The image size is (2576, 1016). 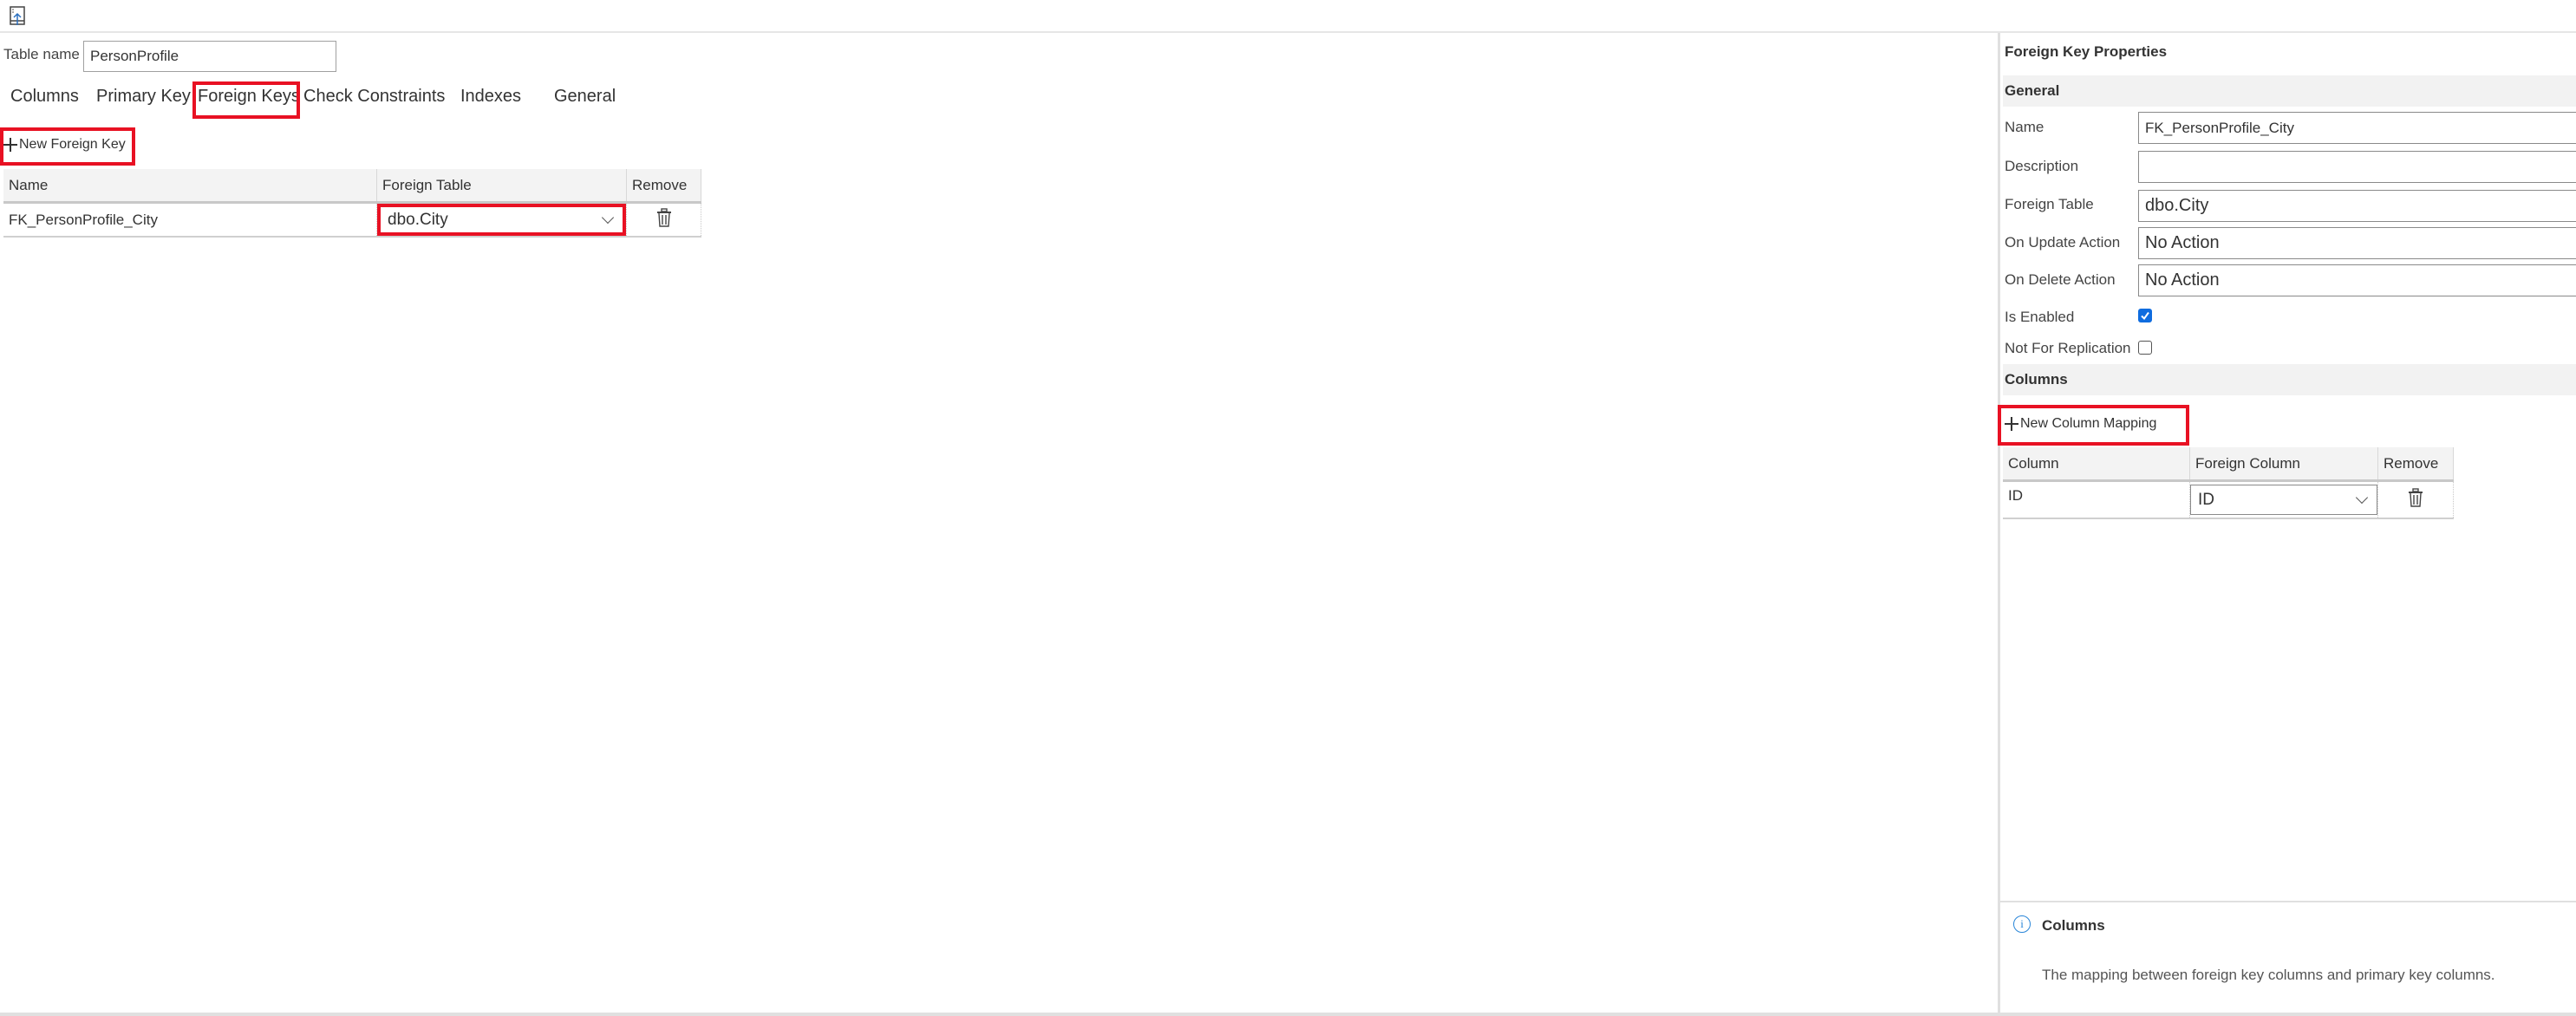 What do you see at coordinates (1288, 1014) in the screenshot?
I see `bottom-border` at bounding box center [1288, 1014].